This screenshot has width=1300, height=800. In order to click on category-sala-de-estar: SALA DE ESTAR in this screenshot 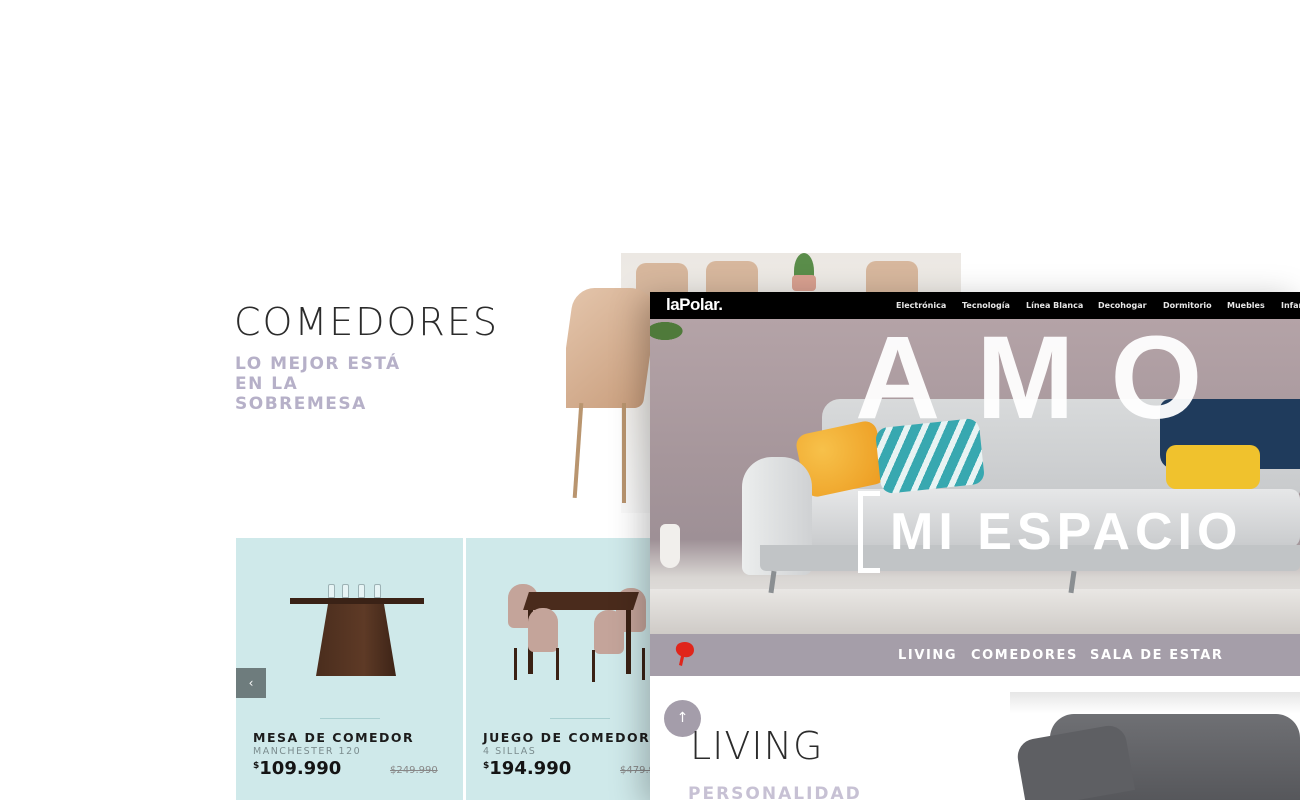, I will do `click(1156, 655)`.